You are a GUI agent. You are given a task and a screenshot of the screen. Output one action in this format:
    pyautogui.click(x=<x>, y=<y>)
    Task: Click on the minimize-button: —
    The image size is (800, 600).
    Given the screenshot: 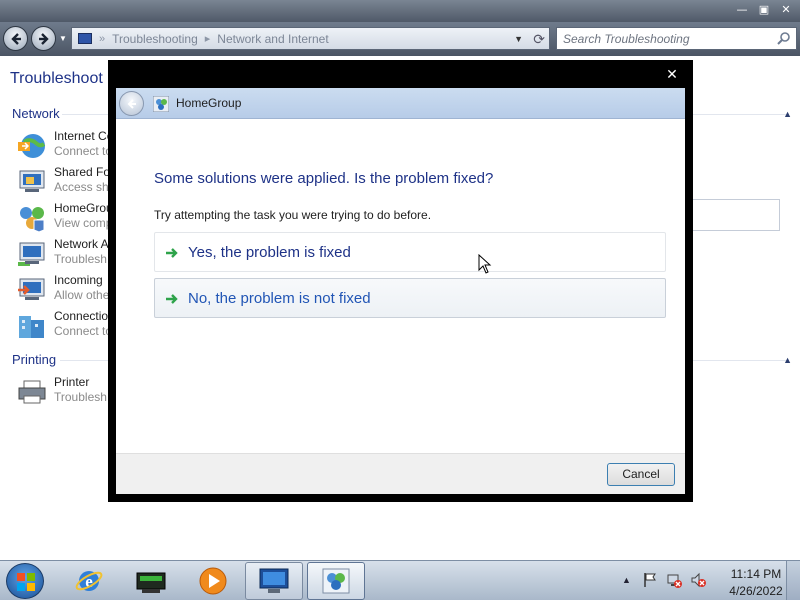 What is the action you would take?
    pyautogui.click(x=742, y=10)
    